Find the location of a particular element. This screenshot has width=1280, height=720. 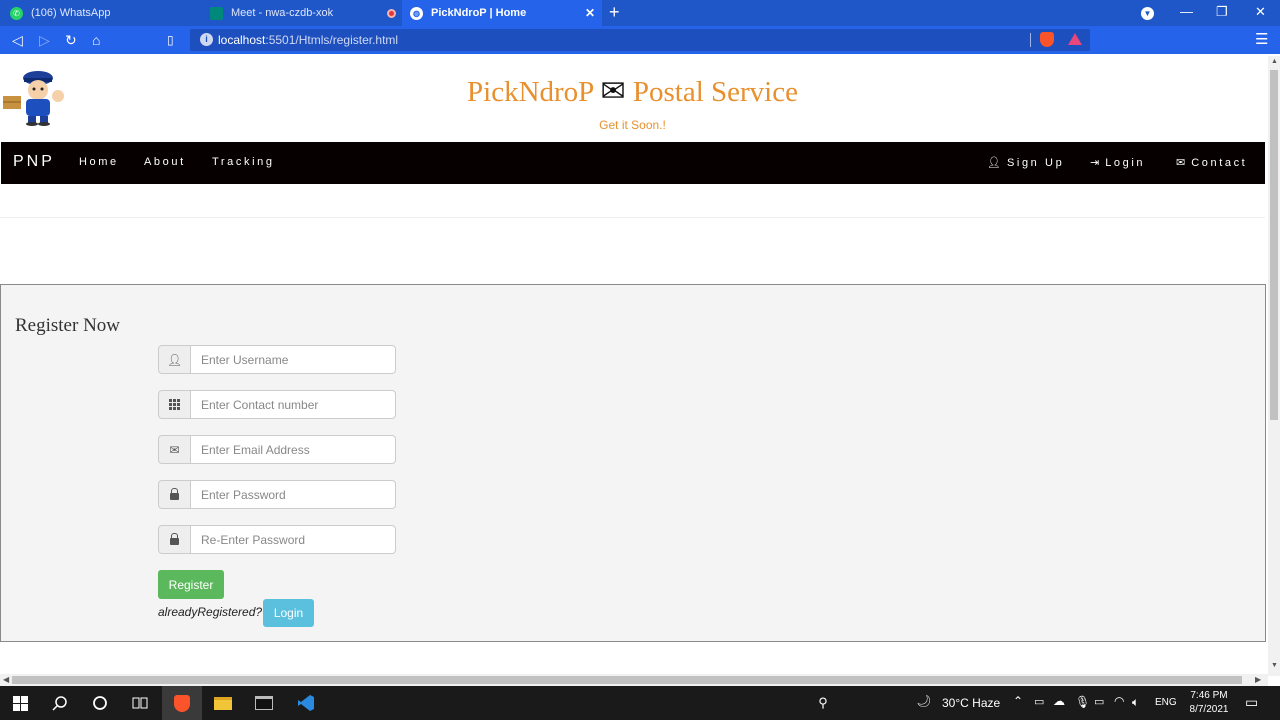

horizontal-scrollbar: ◀ ▶ is located at coordinates (634, 680).